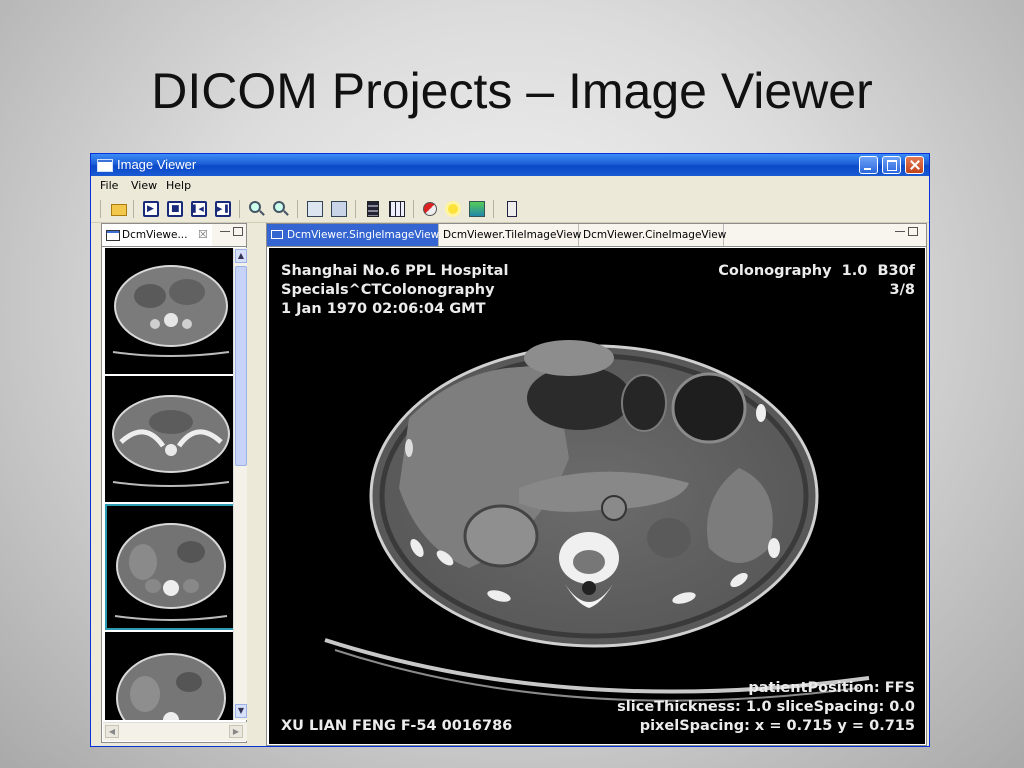  What do you see at coordinates (373, 209) in the screenshot?
I see `film-strip-icon` at bounding box center [373, 209].